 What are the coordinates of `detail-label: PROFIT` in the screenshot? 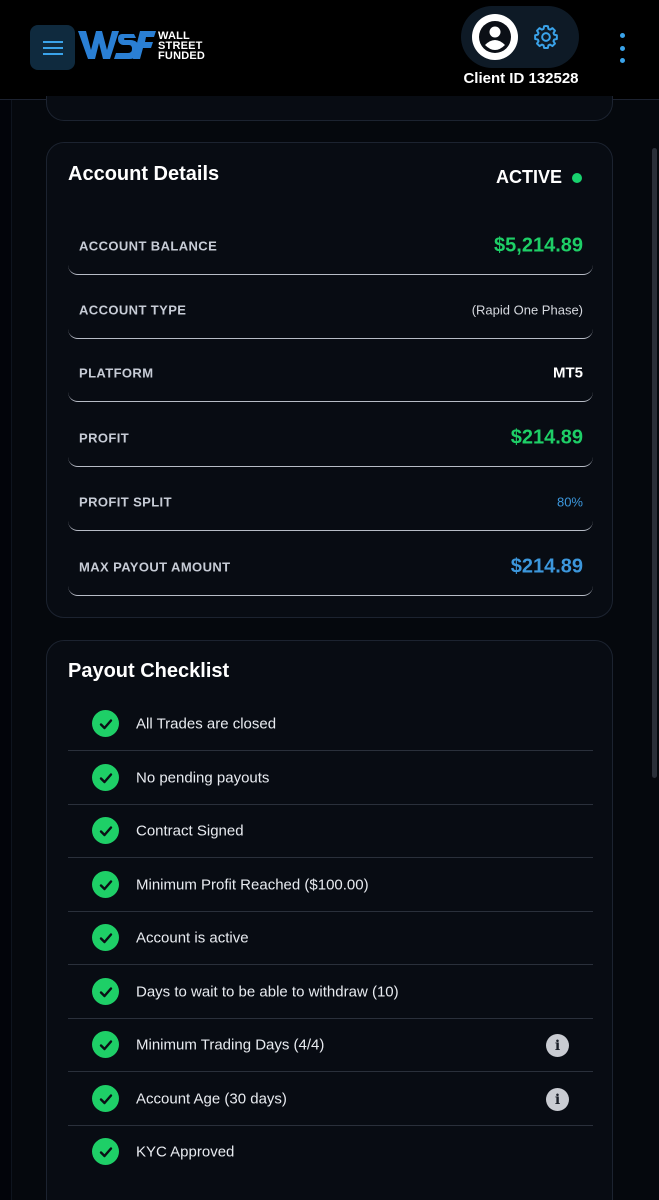 It's located at (104, 437).